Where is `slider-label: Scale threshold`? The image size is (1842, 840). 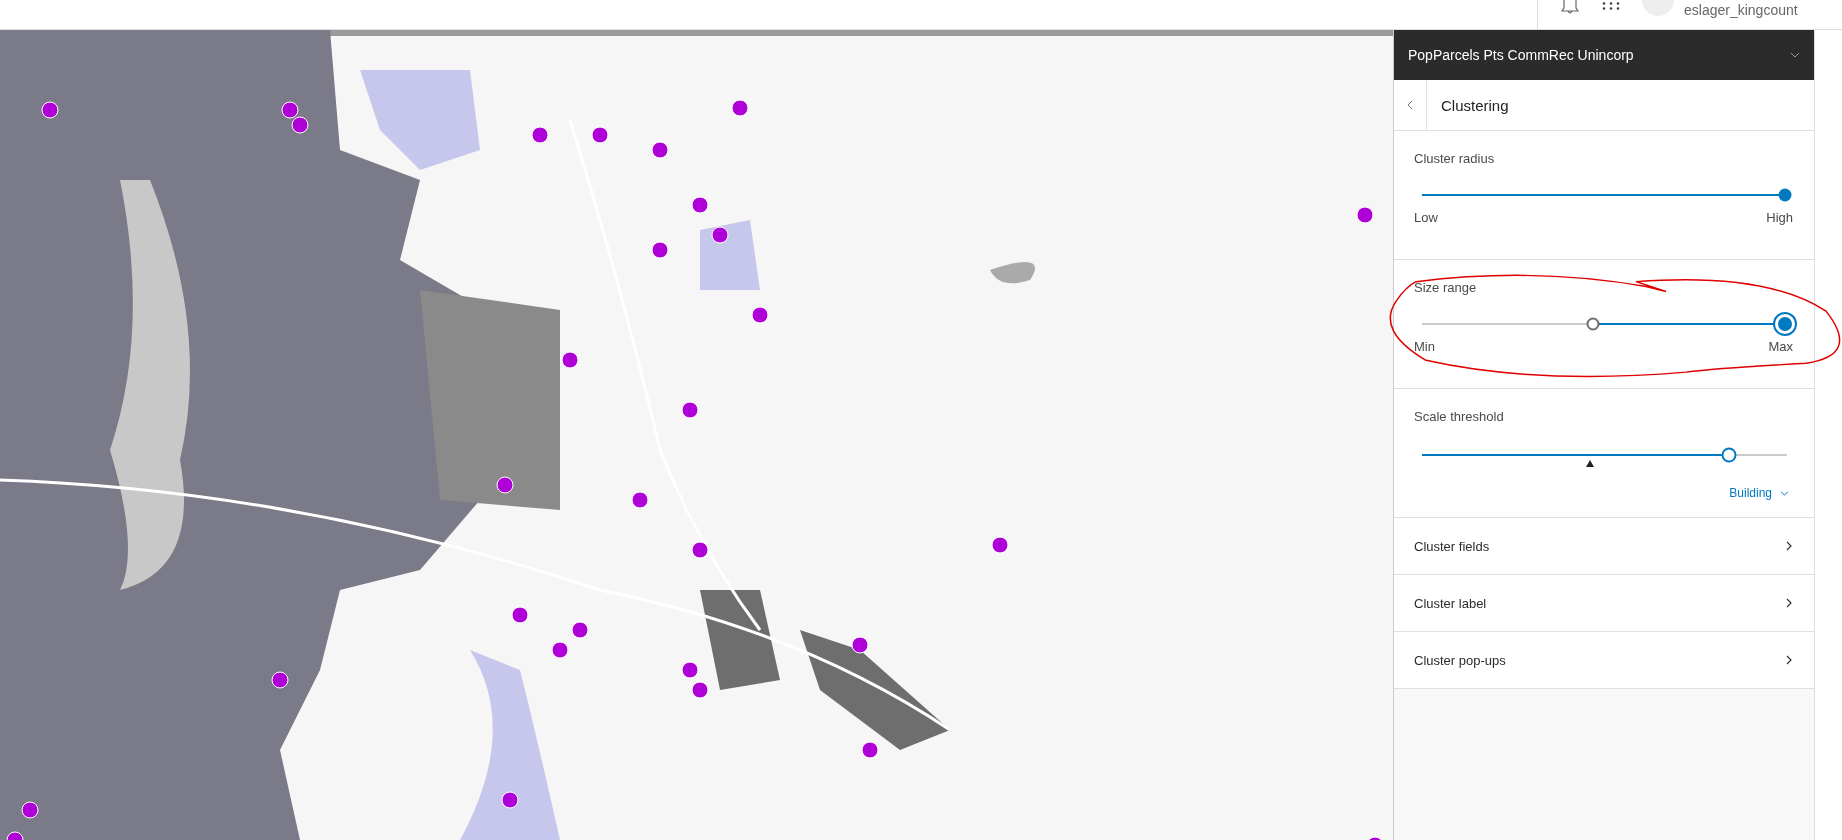 slider-label: Scale threshold is located at coordinates (1459, 416).